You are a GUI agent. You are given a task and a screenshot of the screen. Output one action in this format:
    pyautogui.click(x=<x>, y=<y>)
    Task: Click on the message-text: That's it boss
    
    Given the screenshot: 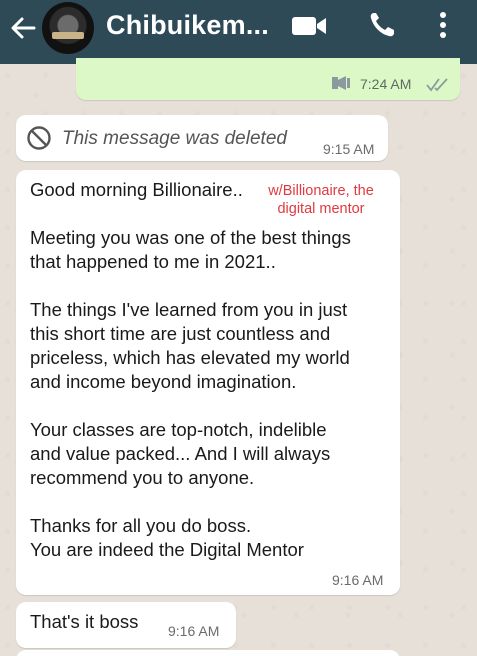 What is the action you would take?
    pyautogui.click(x=84, y=621)
    